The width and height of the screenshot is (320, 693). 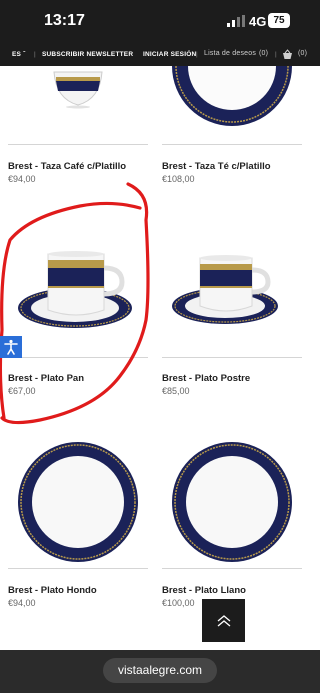 I want to click on chevron-down-icon: ˇ, so click(x=24, y=54).